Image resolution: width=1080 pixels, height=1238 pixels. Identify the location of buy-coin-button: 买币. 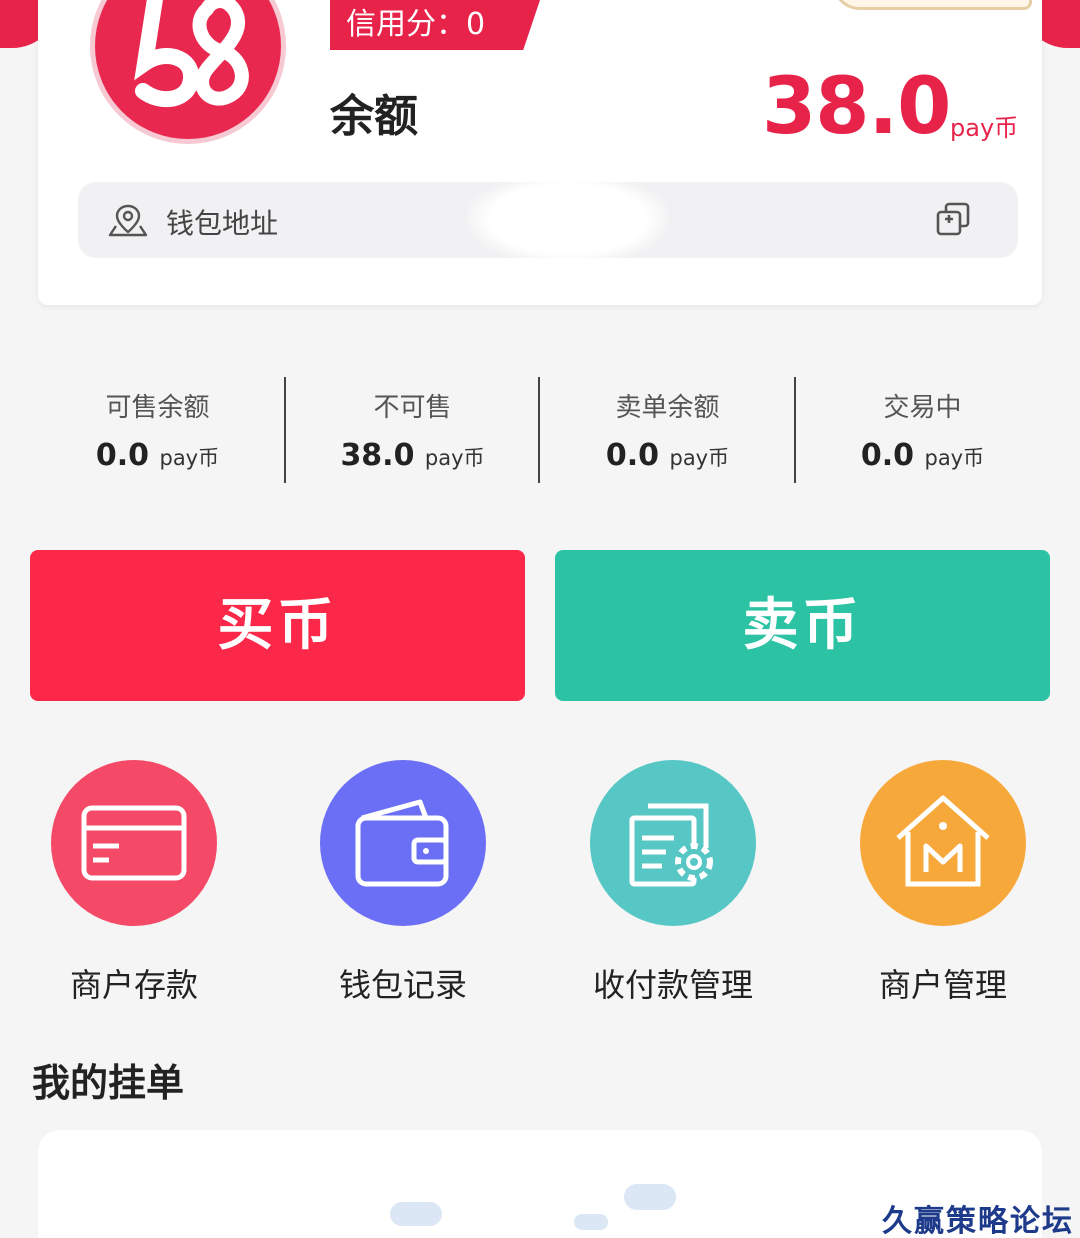
(277, 625).